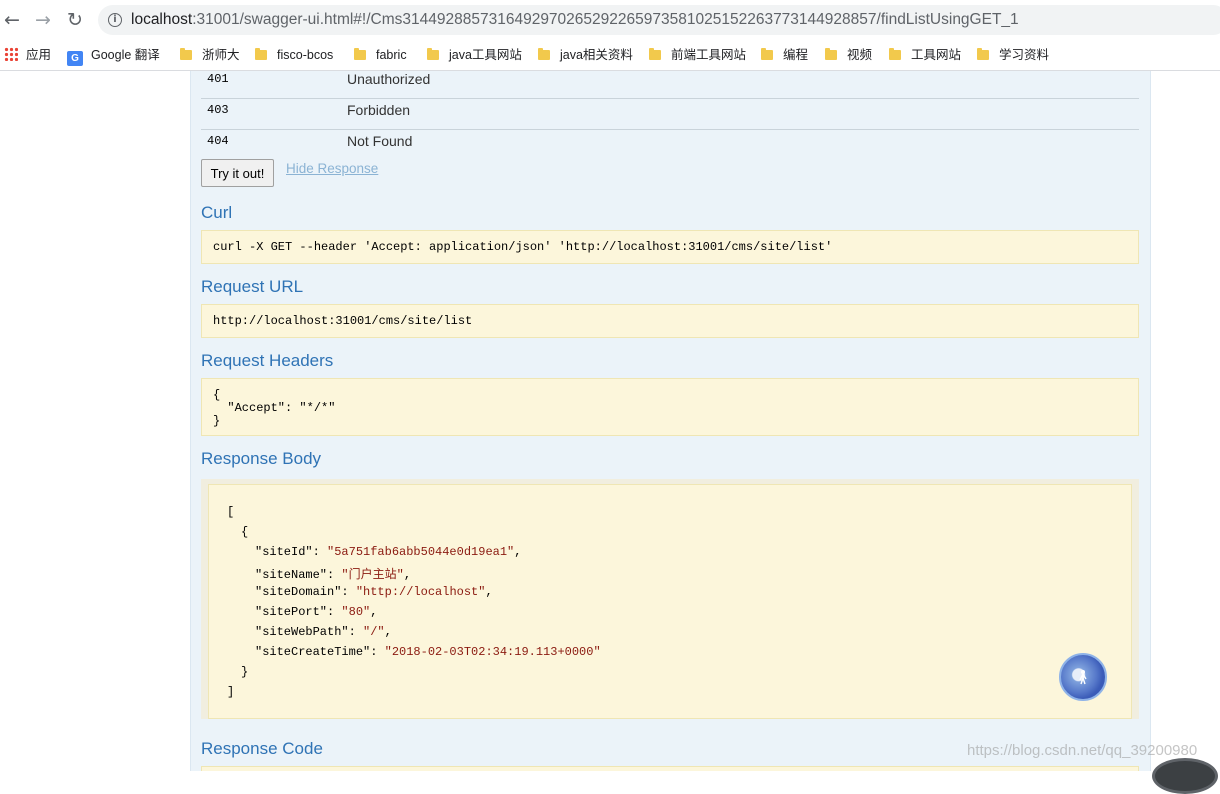 This screenshot has height=794, width=1220. I want to click on google-translate-icon: G, so click(75, 58).